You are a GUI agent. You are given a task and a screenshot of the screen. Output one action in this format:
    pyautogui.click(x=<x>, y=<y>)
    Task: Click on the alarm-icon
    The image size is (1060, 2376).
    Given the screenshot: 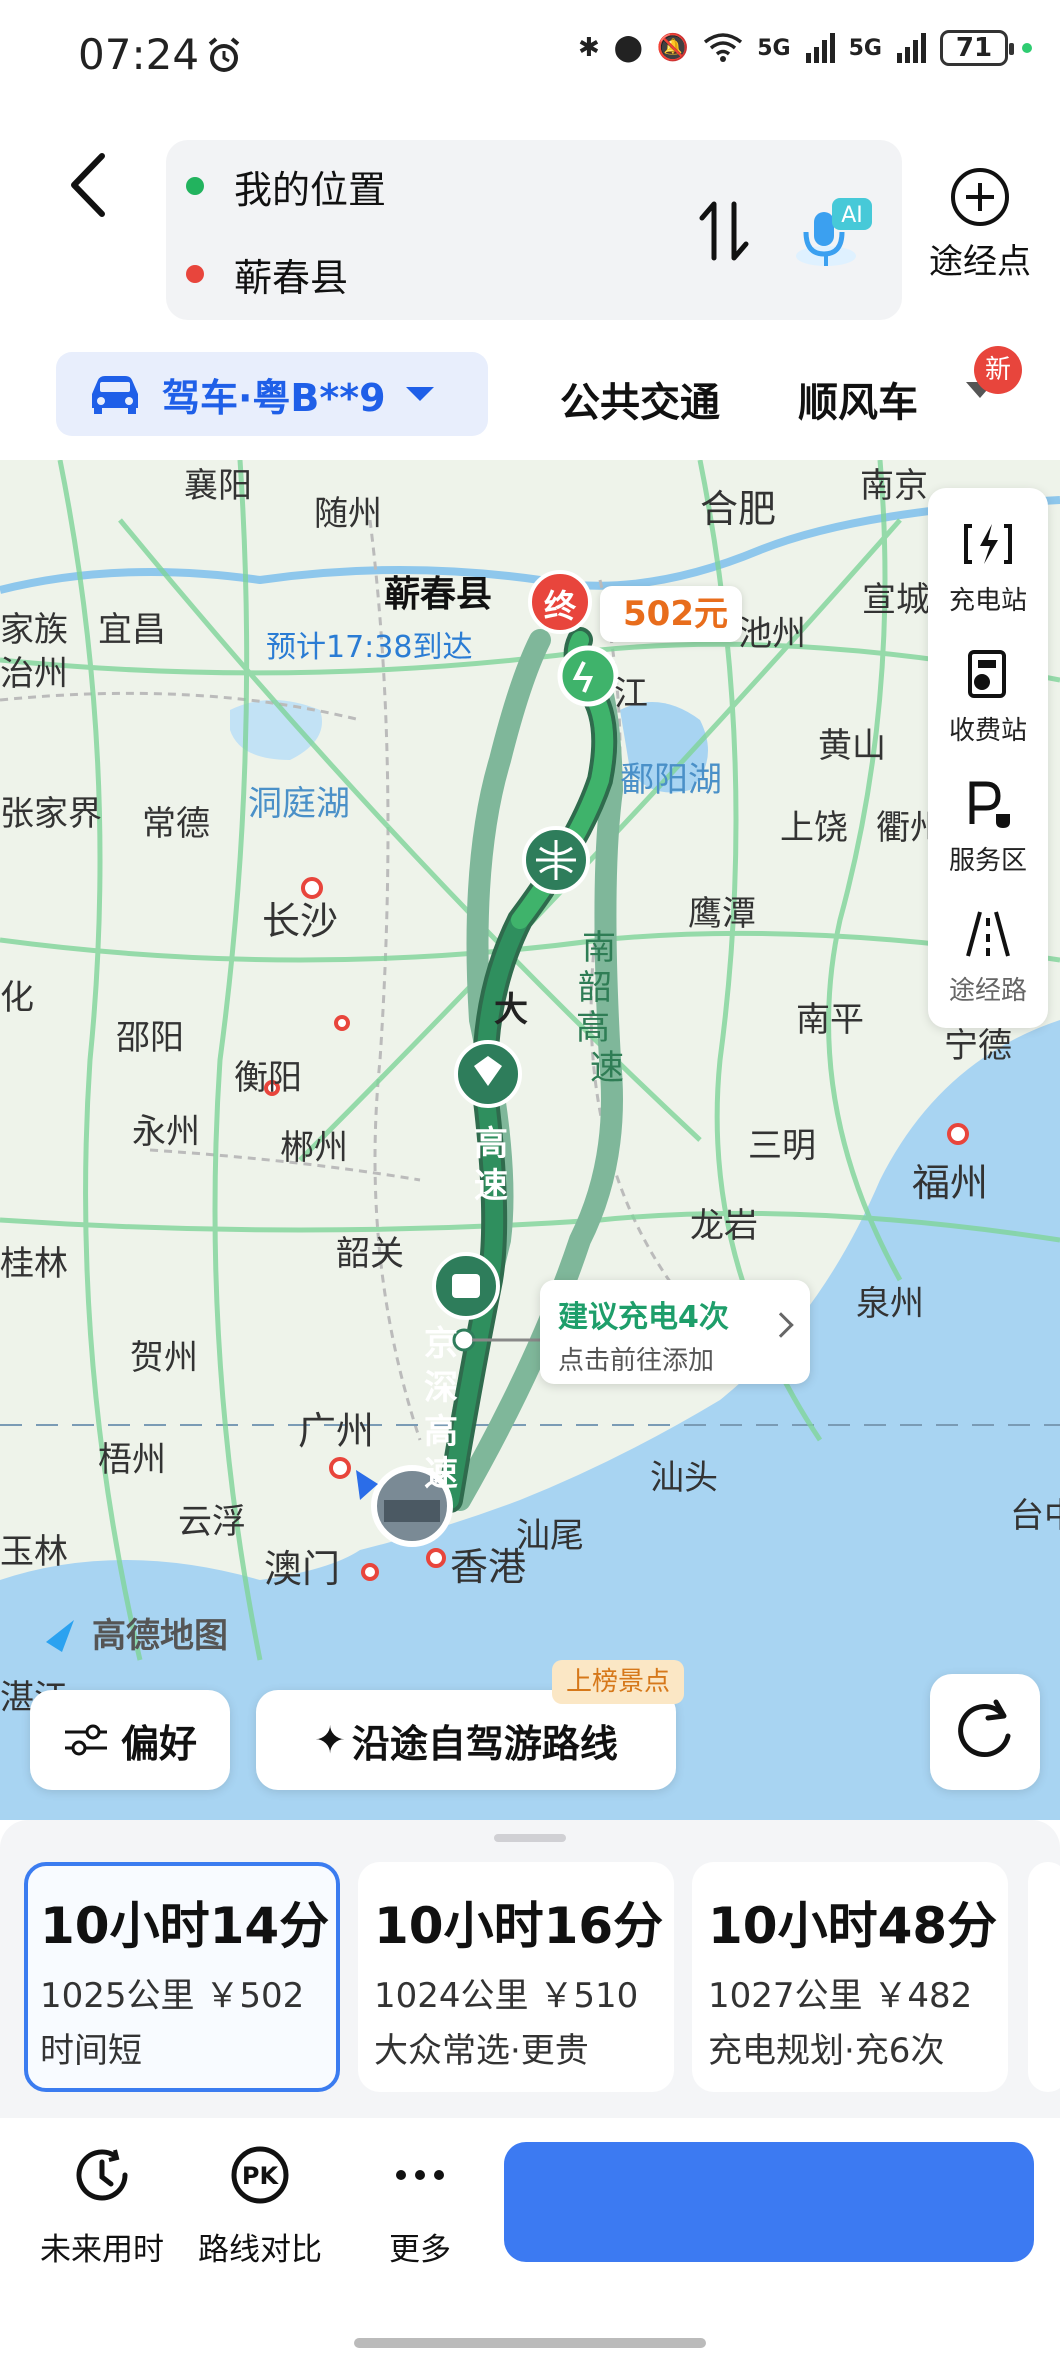 What is the action you would take?
    pyautogui.click(x=224, y=54)
    